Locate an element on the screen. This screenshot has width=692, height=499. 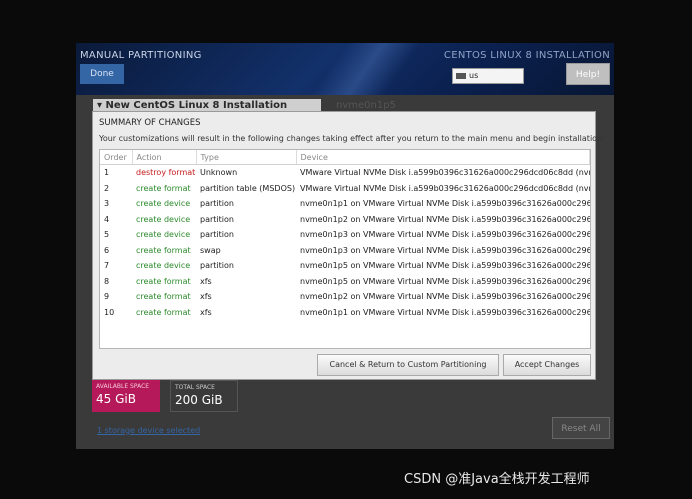
total-space-box: TOTAL SPACE 200 GiB is located at coordinates (204, 396).